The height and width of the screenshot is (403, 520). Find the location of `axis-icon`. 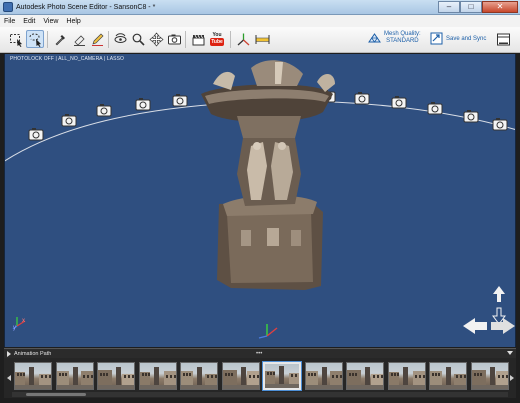

axis-icon is located at coordinates (243, 39).